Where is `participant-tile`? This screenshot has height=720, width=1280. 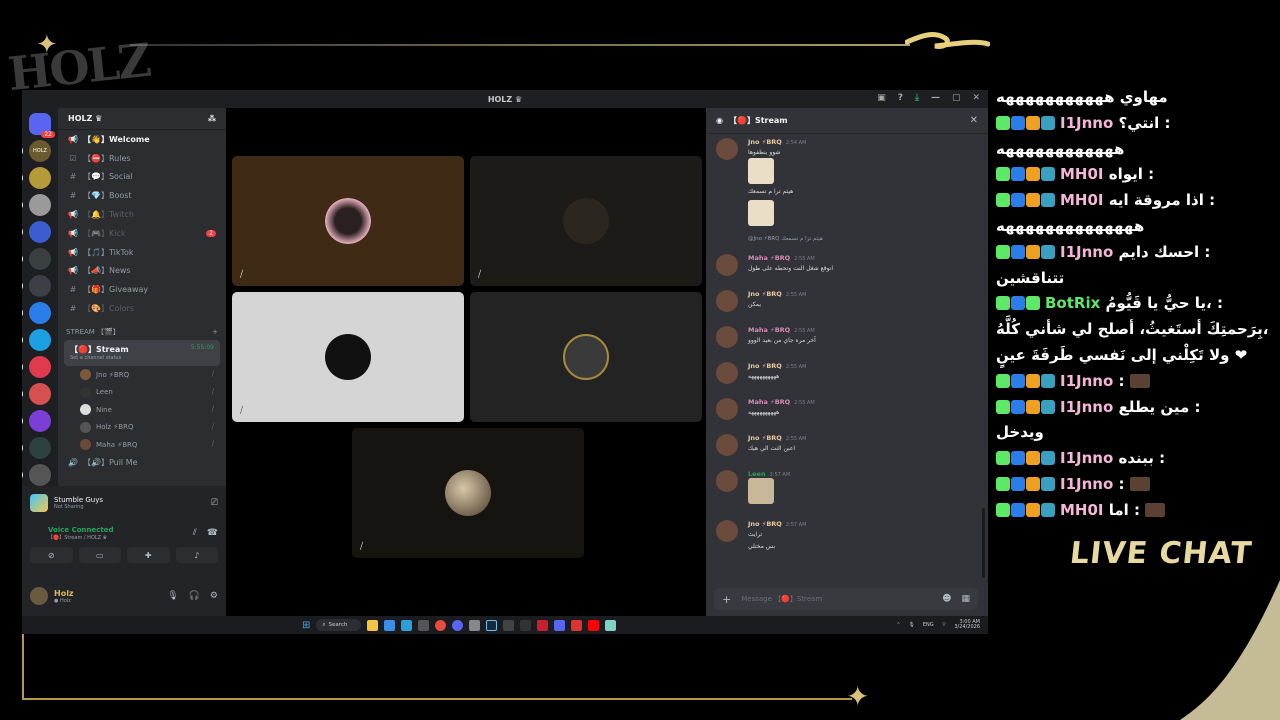
participant-tile is located at coordinates (586, 357).